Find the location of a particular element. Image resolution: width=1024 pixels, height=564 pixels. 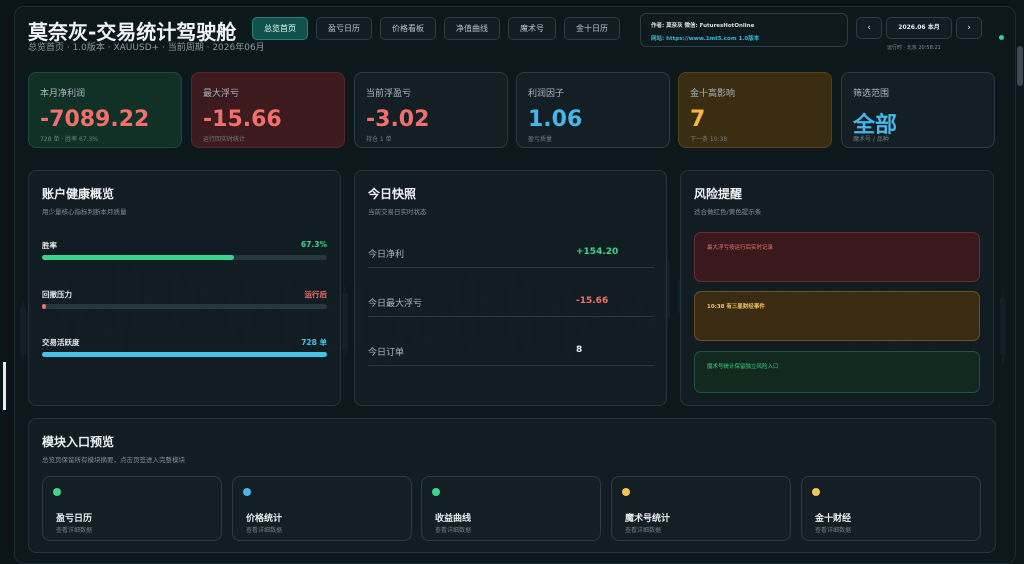

tab-pnl-calendar: 盈亏日历 is located at coordinates (344, 28).